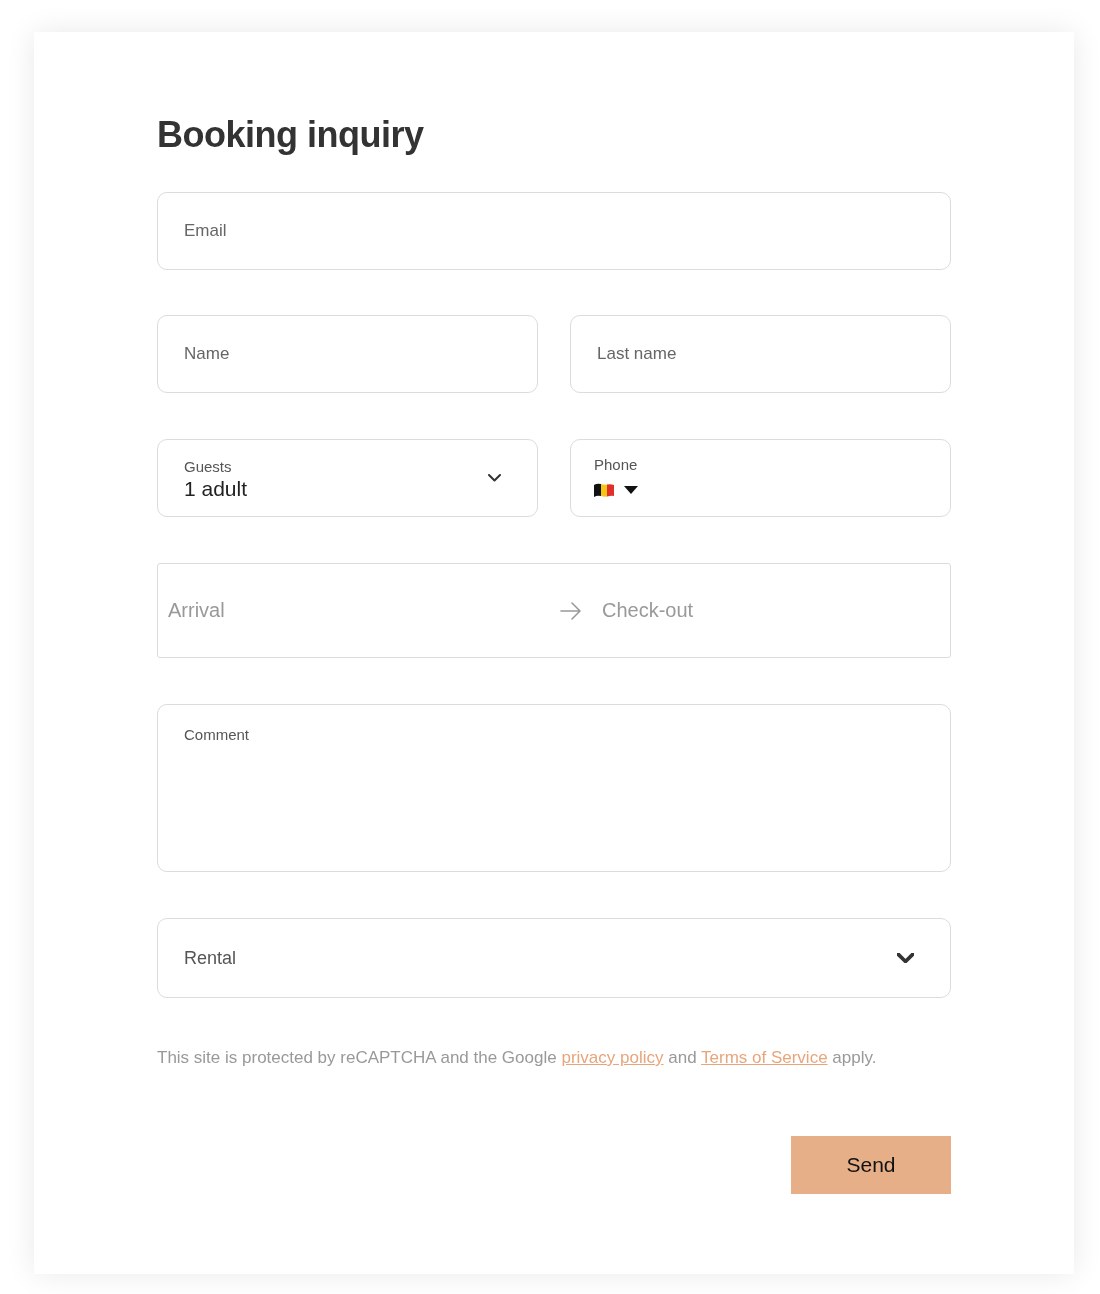  Describe the element at coordinates (760, 354) in the screenshot. I see `last-name-field: Last name` at that location.